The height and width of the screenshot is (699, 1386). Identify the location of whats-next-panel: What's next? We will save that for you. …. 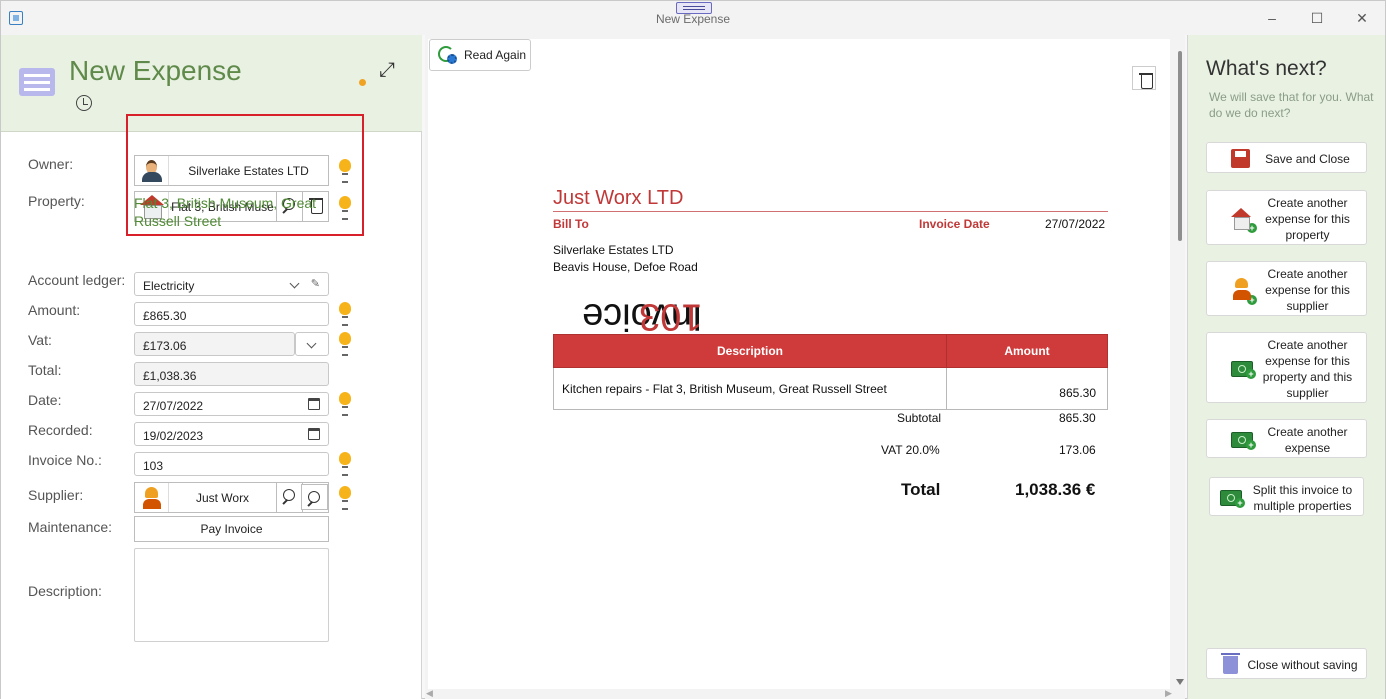
(1286, 367).